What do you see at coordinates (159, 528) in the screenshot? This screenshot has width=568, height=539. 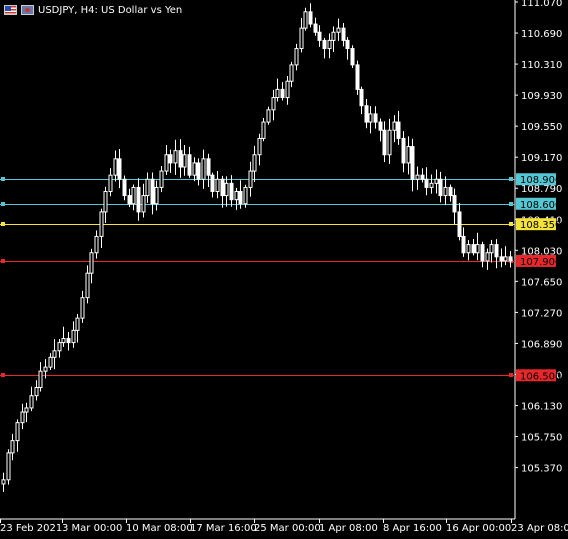 I see `x-tick-label: 10 Mar 08:00` at bounding box center [159, 528].